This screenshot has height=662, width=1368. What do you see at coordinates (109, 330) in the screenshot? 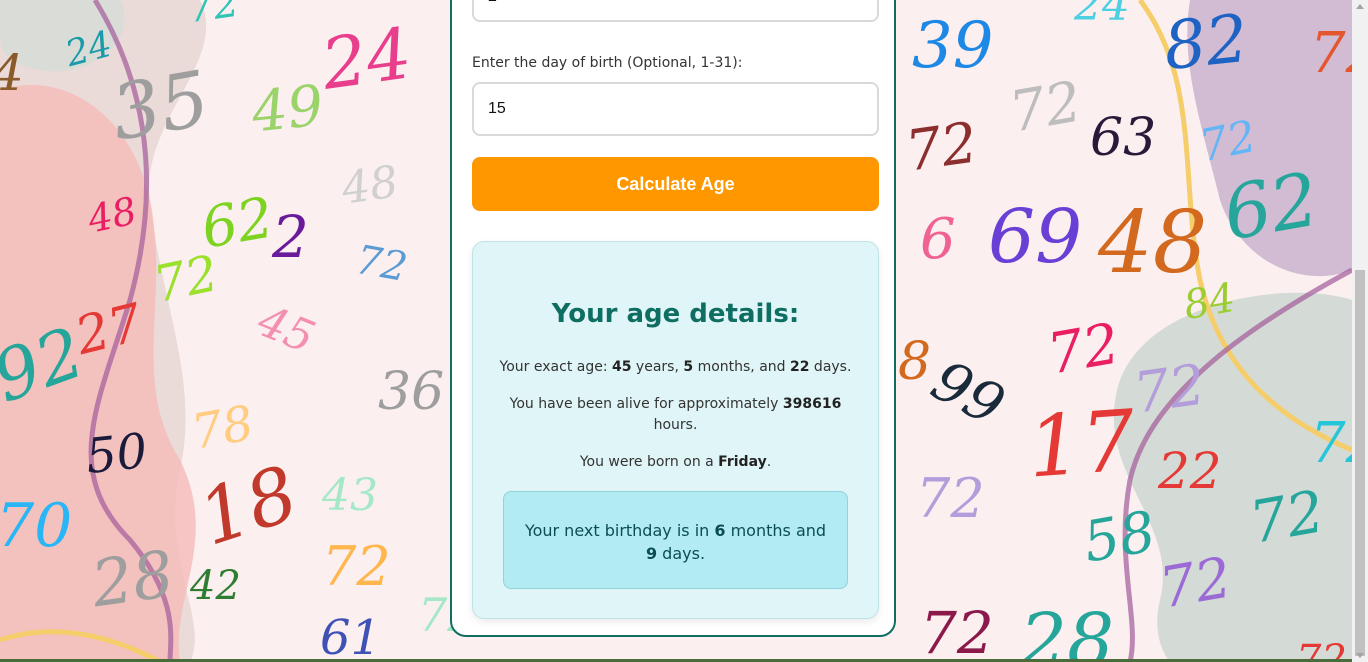
I see `background-number: 27` at bounding box center [109, 330].